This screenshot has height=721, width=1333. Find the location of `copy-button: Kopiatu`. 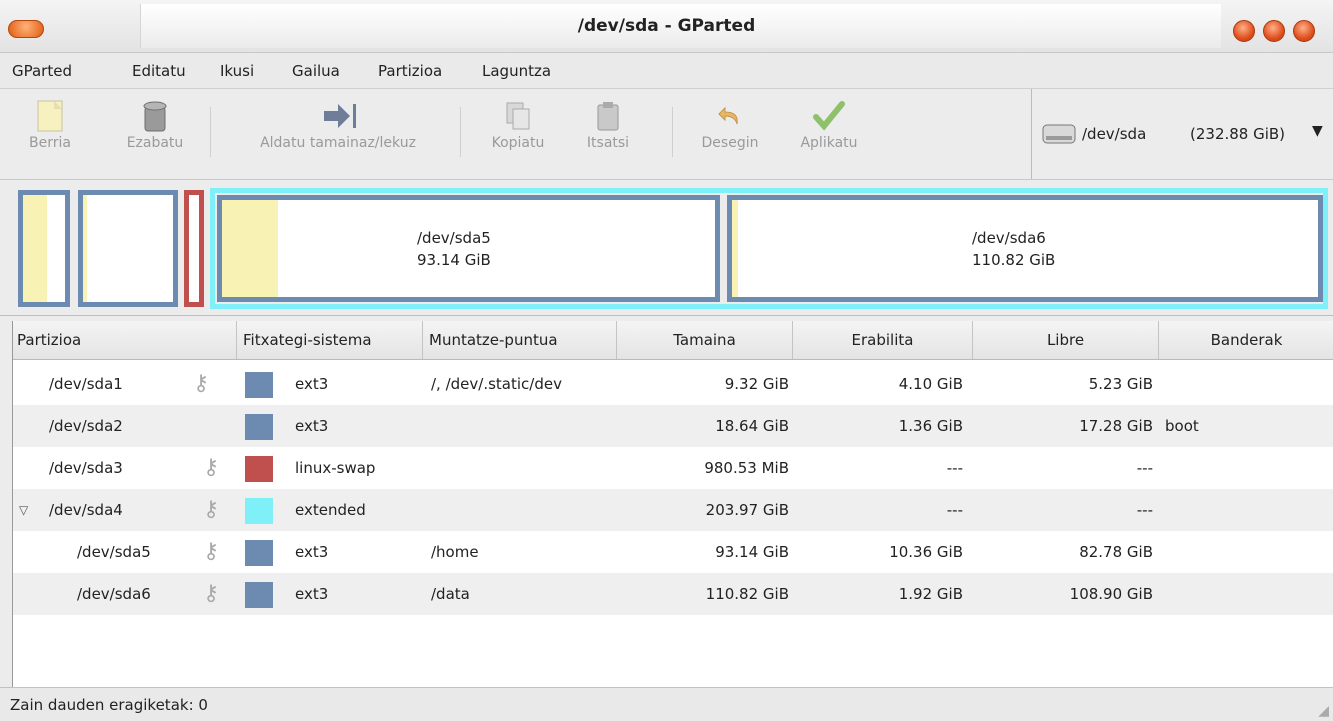

copy-button: Kopiatu is located at coordinates (518, 124).